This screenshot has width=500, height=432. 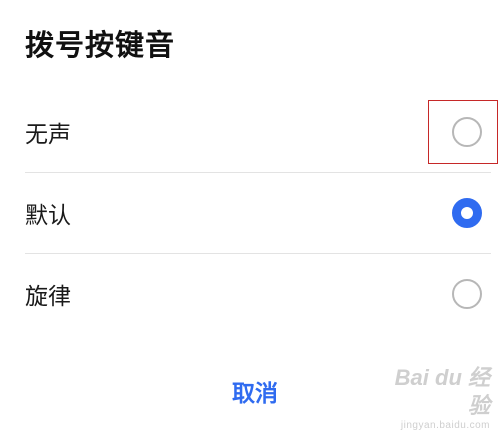 I want to click on cancel-button: 取消, so click(x=255, y=394).